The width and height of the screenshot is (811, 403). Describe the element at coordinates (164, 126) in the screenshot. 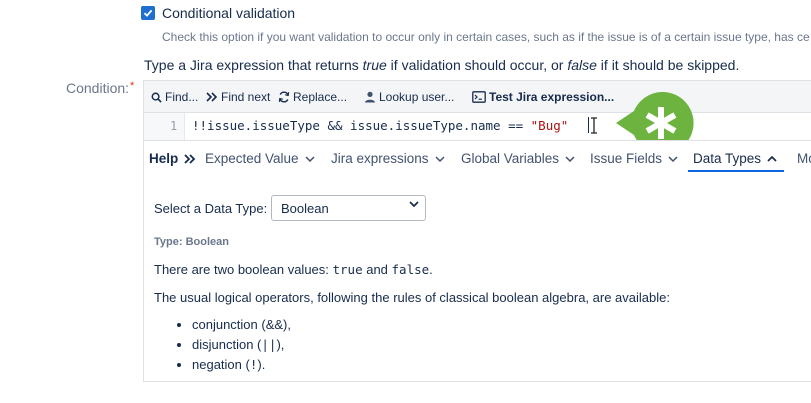

I see `line-gutter` at that location.